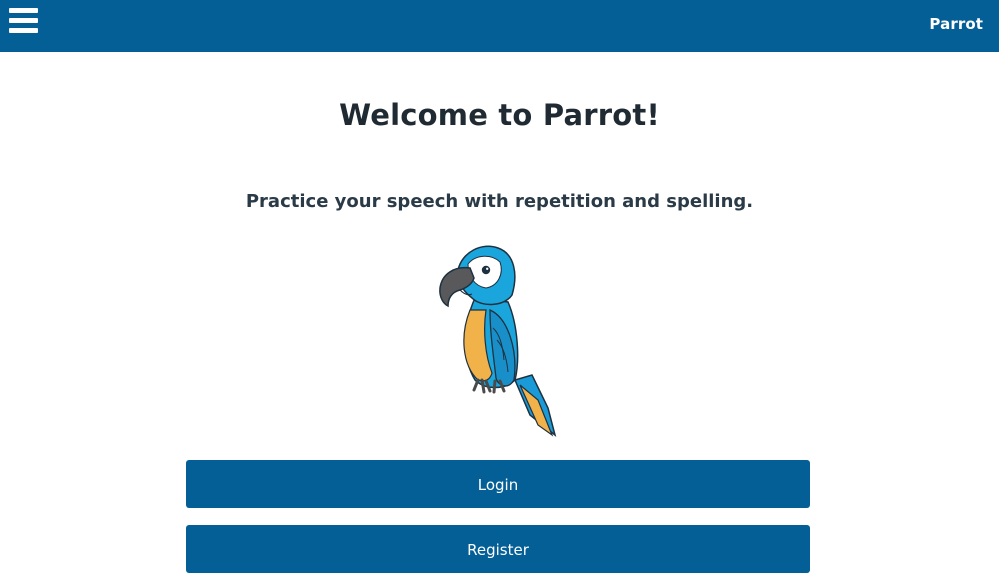  Describe the element at coordinates (499, 26) in the screenshot. I see `top-navbar: Parrot` at that location.